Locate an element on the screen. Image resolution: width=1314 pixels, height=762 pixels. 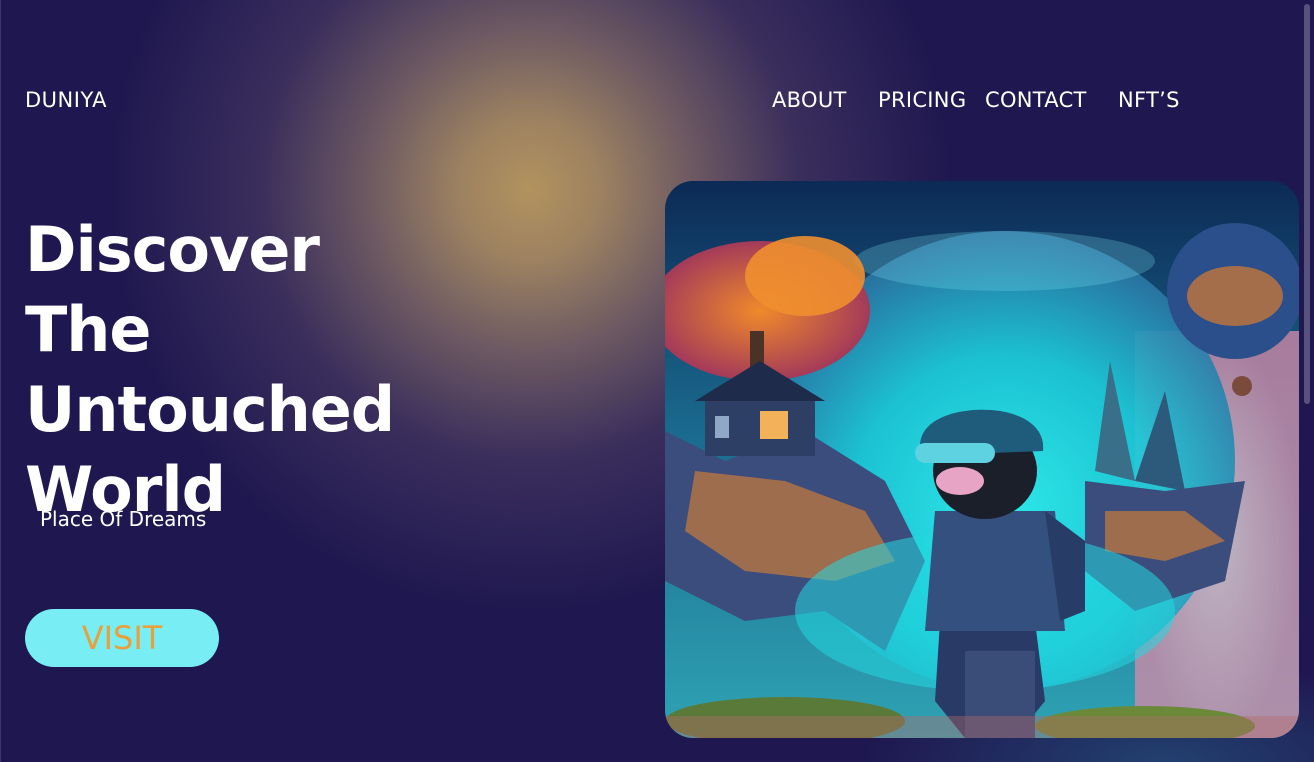
hero-title-line-1: Discover The is located at coordinates (172, 289).